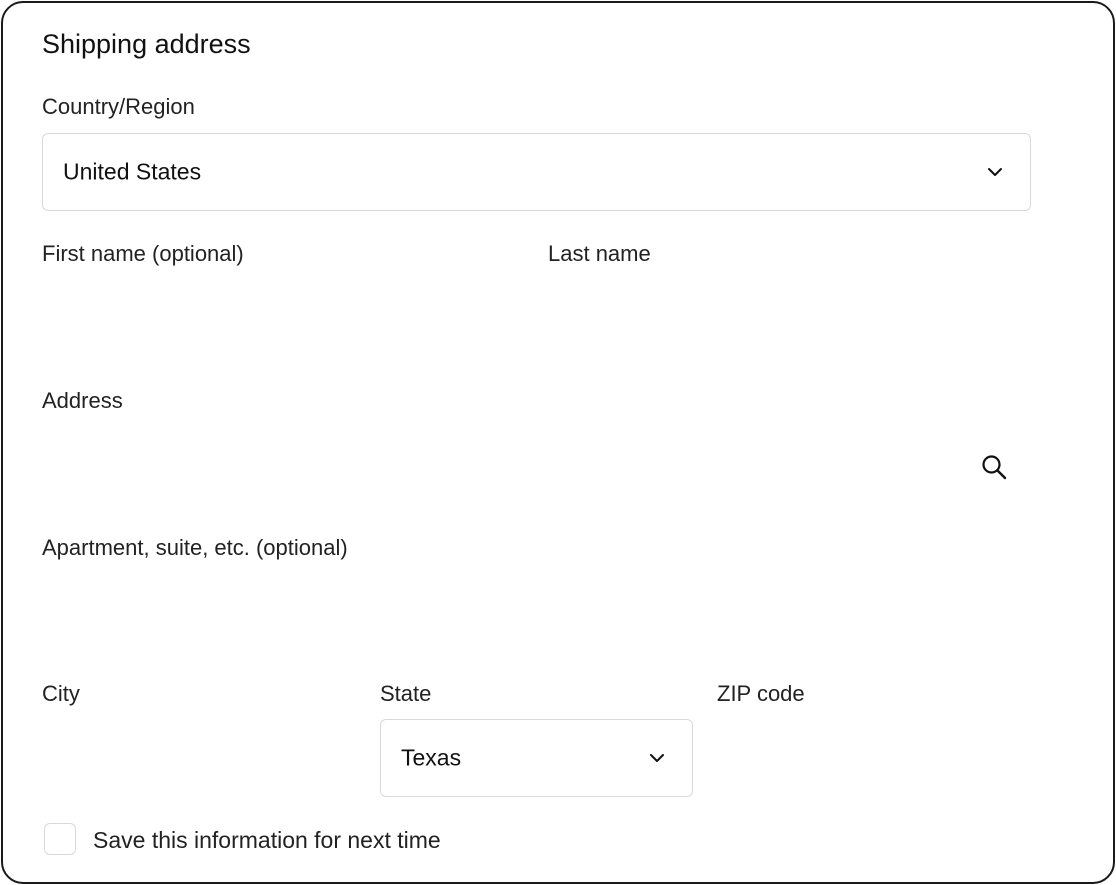 Image resolution: width=1116 pixels, height=885 pixels. What do you see at coordinates (994, 467) in the screenshot?
I see `search-icon` at bounding box center [994, 467].